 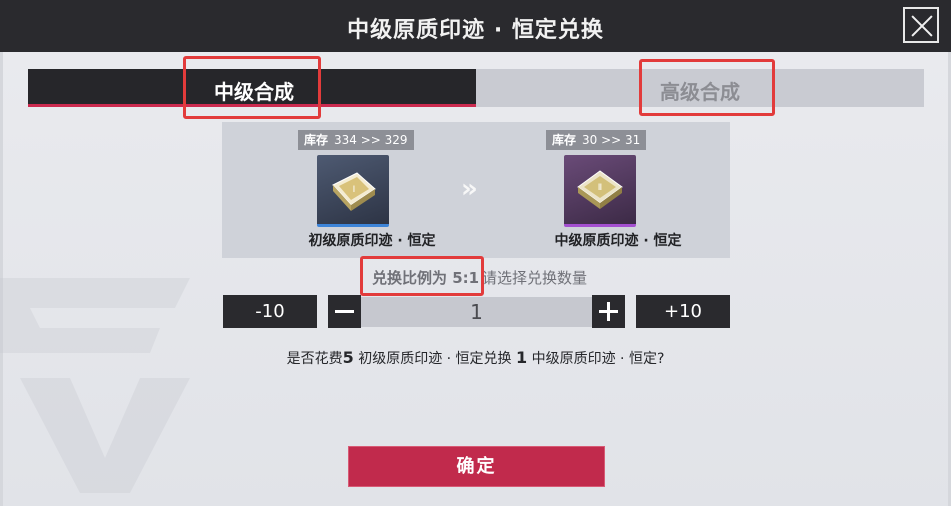 What do you see at coordinates (600, 188) in the screenshot?
I see `svg-text: Ⅱ` at bounding box center [600, 188].